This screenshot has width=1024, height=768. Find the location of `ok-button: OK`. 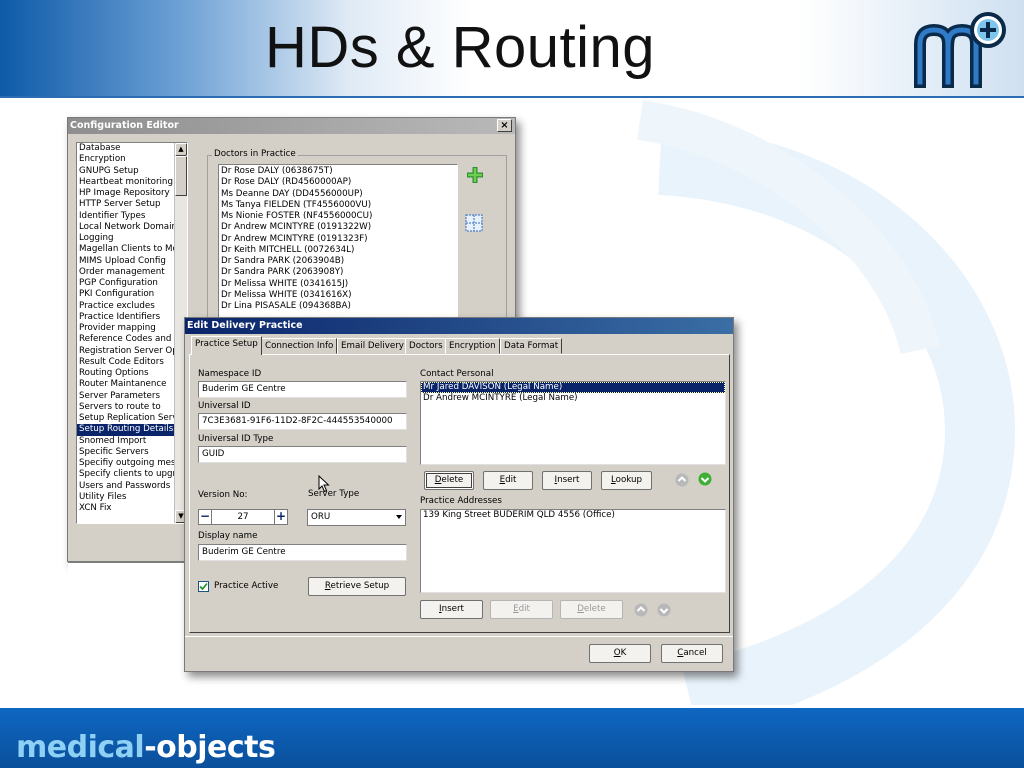

ok-button: OK is located at coordinates (620, 653).